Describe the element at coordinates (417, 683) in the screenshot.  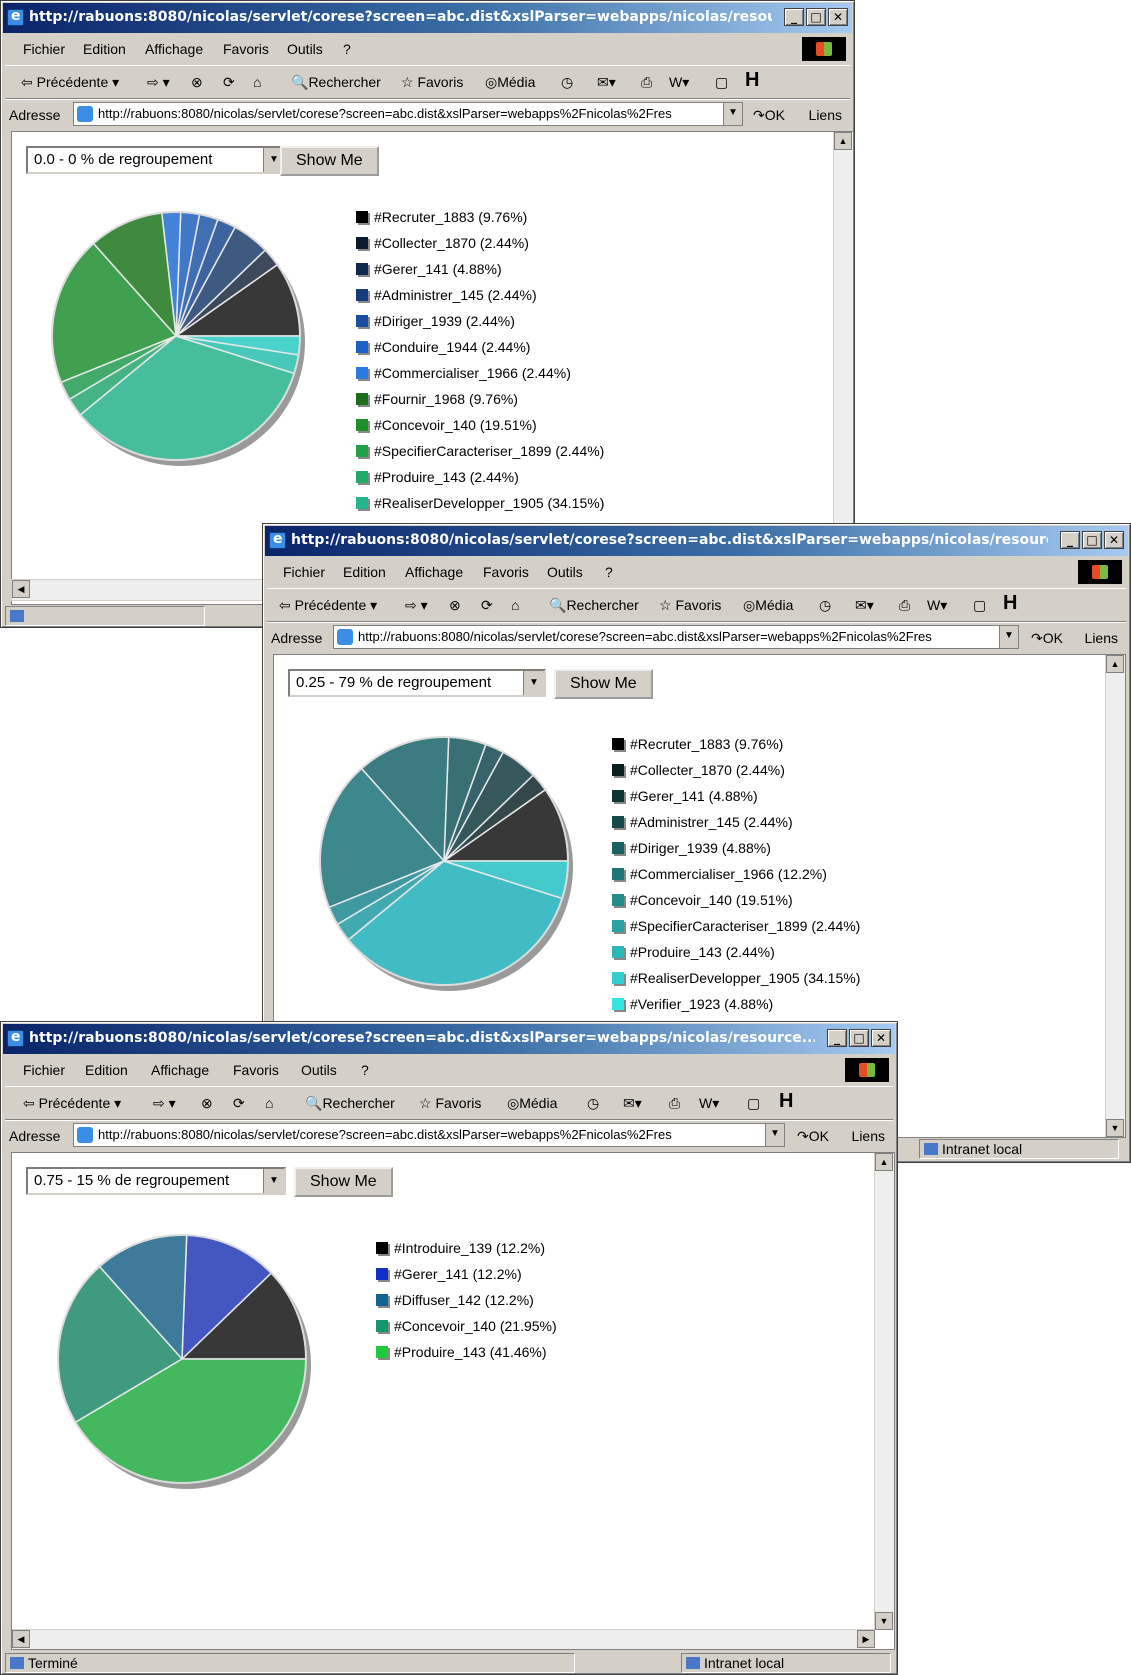
I see `grouping-select: 0.25 - 79 % de regroupement ▼` at that location.